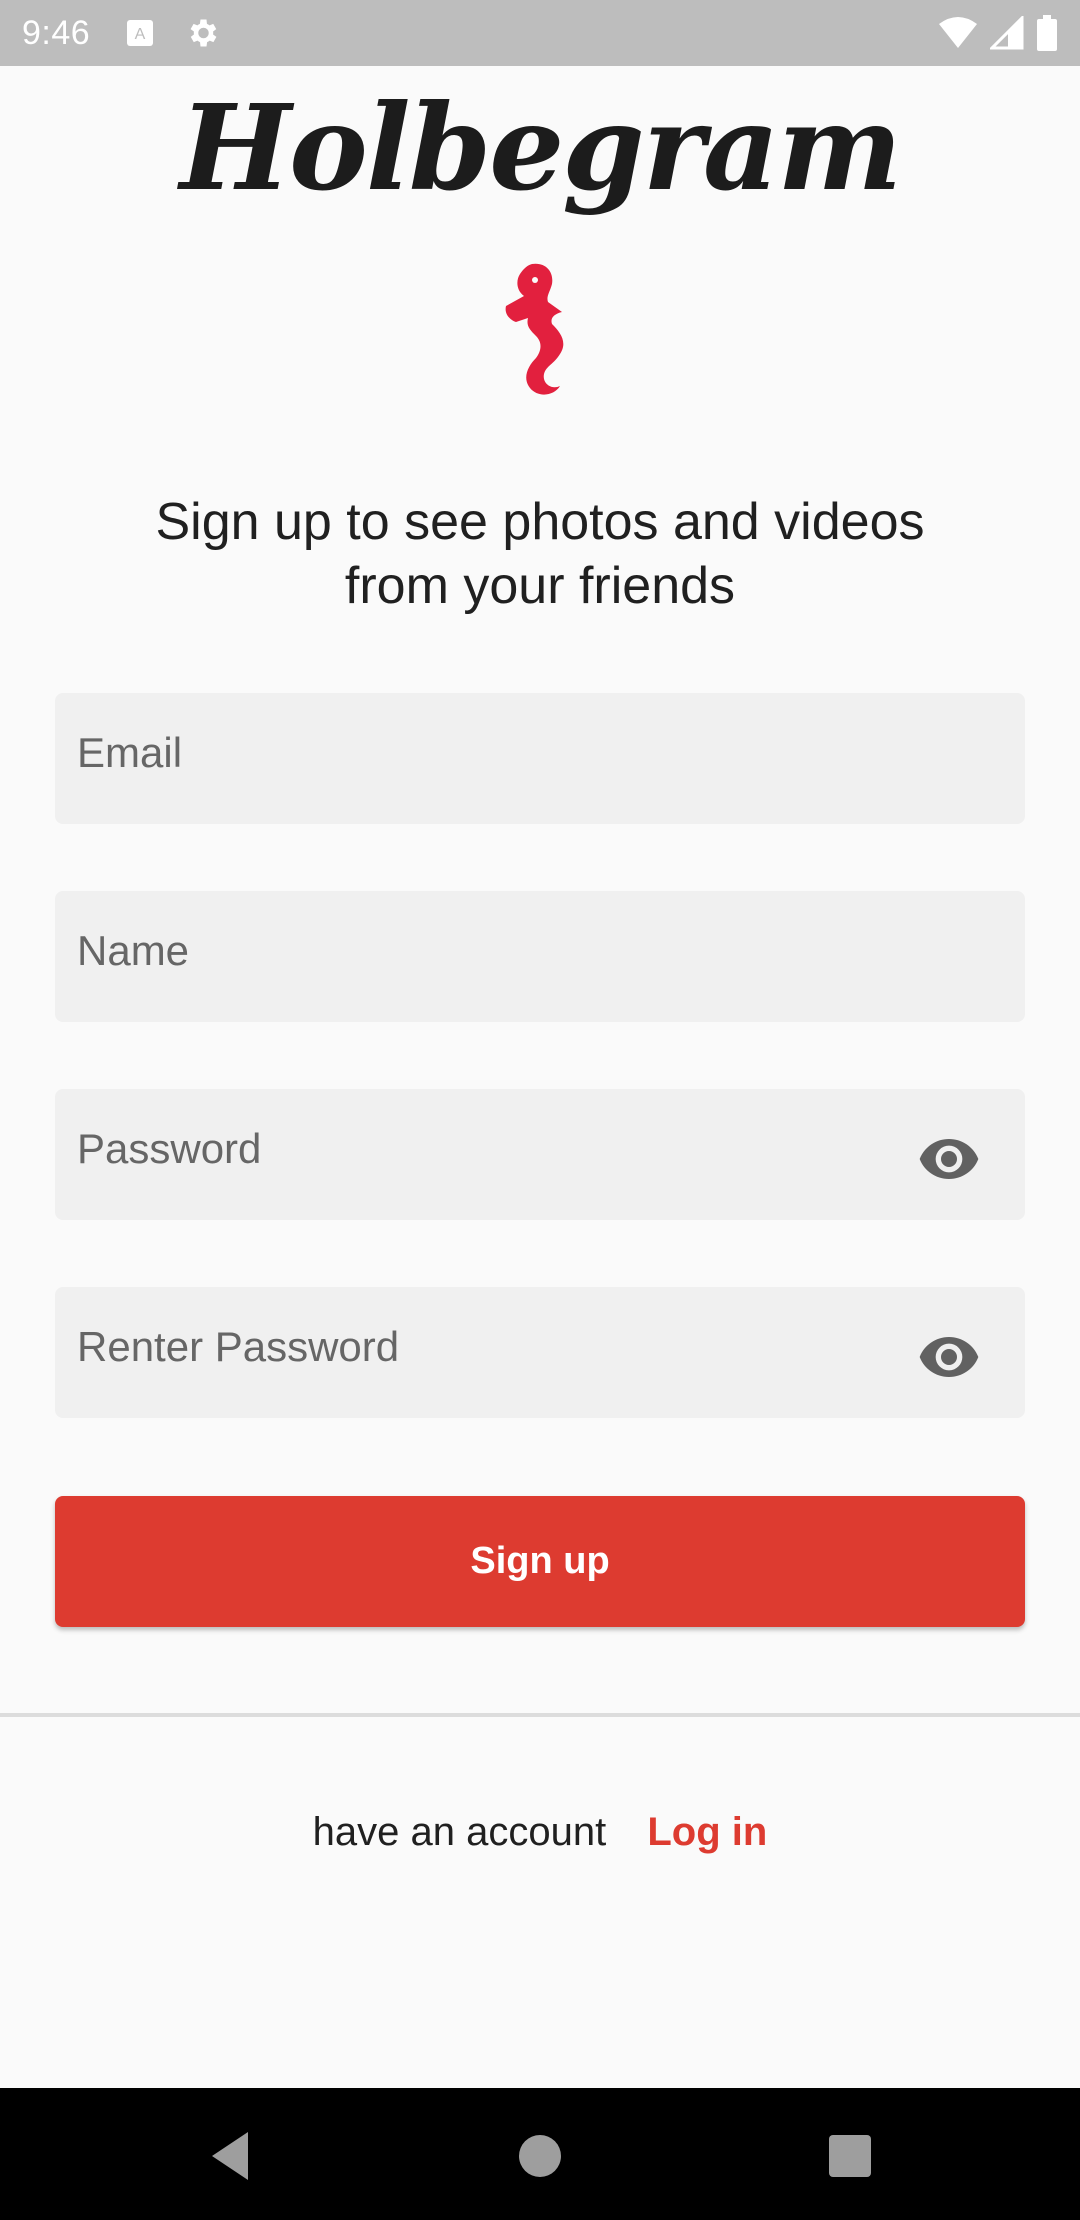  Describe the element at coordinates (540, 33) in the screenshot. I see `status-bar: 9:46 A` at that location.